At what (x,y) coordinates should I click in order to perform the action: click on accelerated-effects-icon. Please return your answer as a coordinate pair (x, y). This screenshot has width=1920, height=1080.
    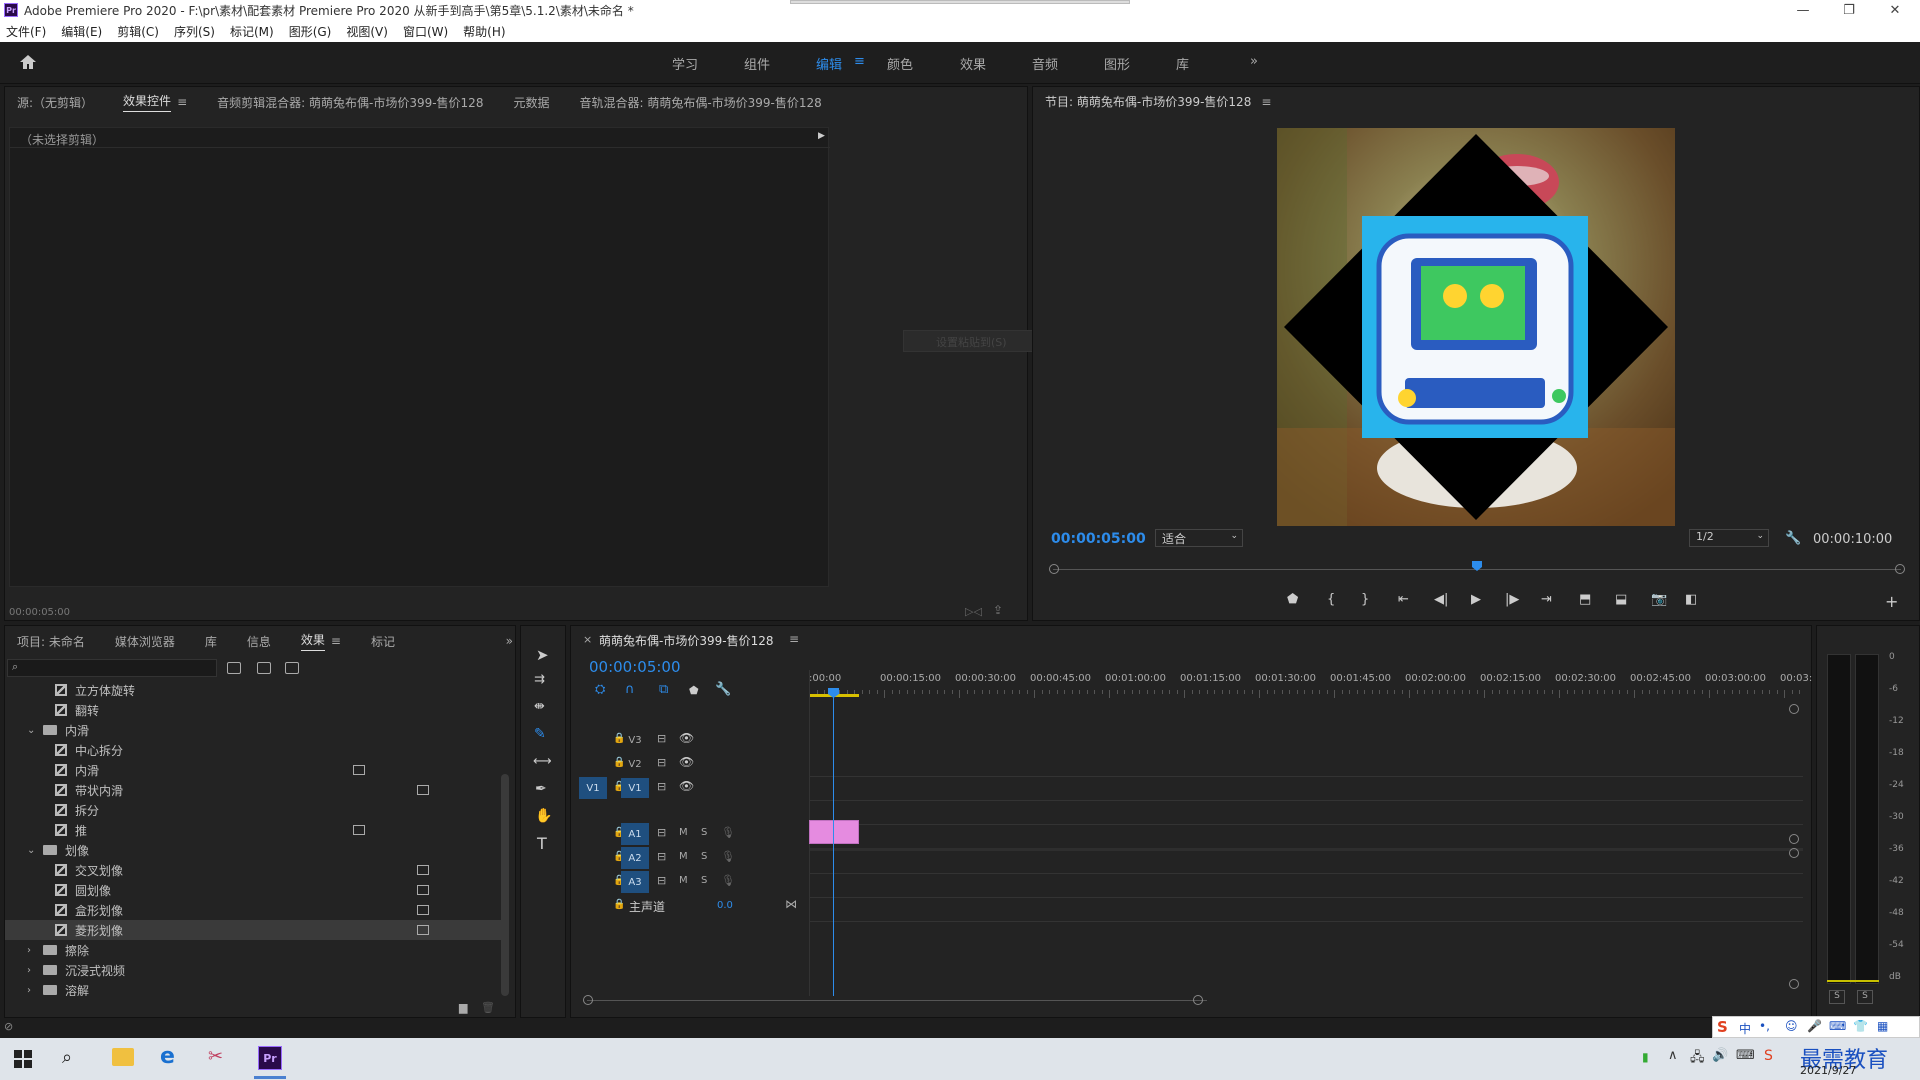
    Looking at the image, I should click on (234, 668).